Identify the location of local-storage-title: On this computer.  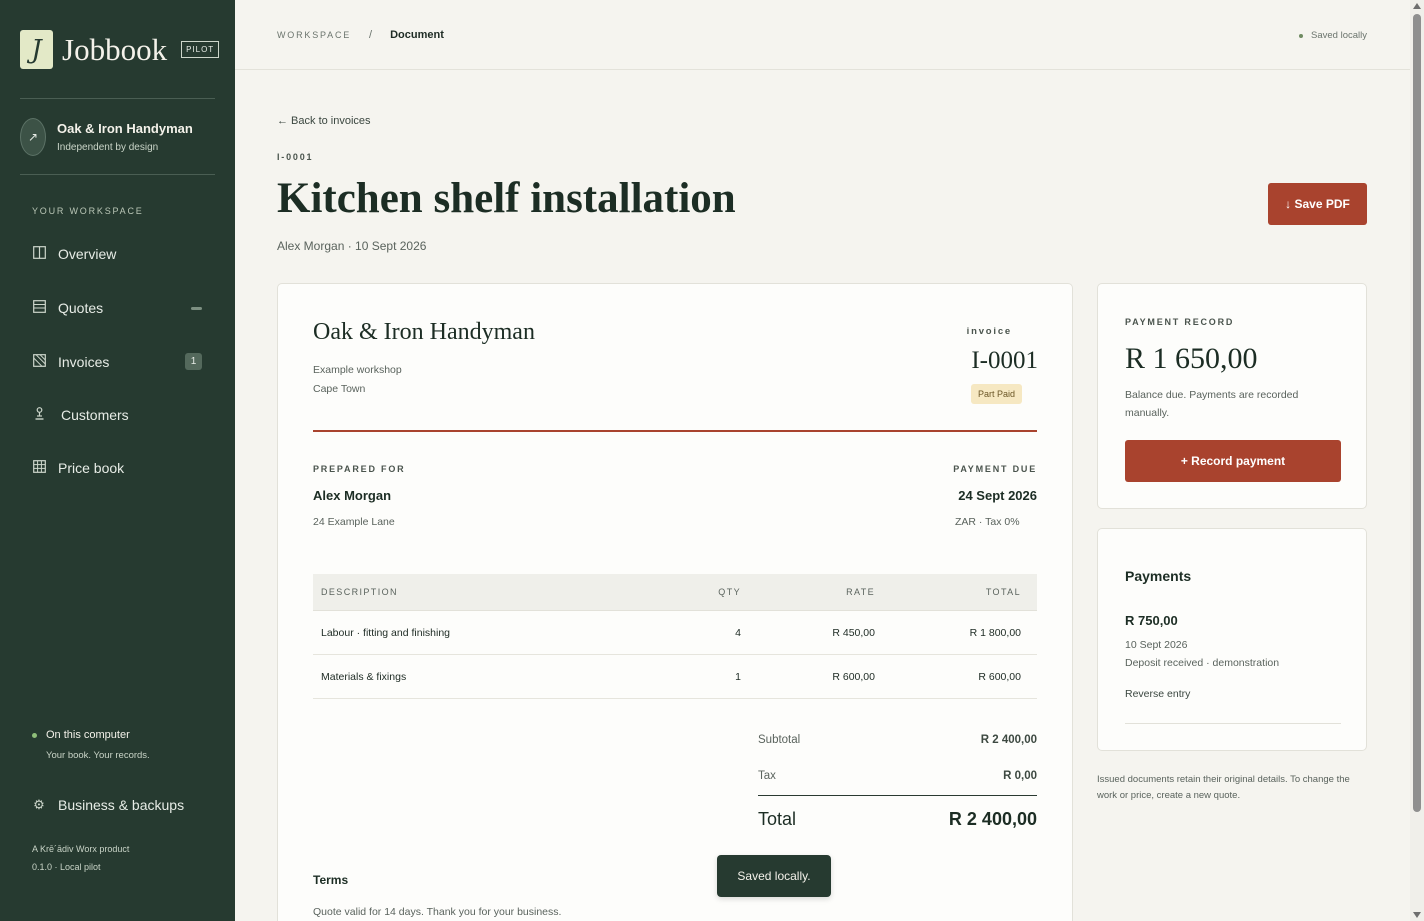
(88, 735).